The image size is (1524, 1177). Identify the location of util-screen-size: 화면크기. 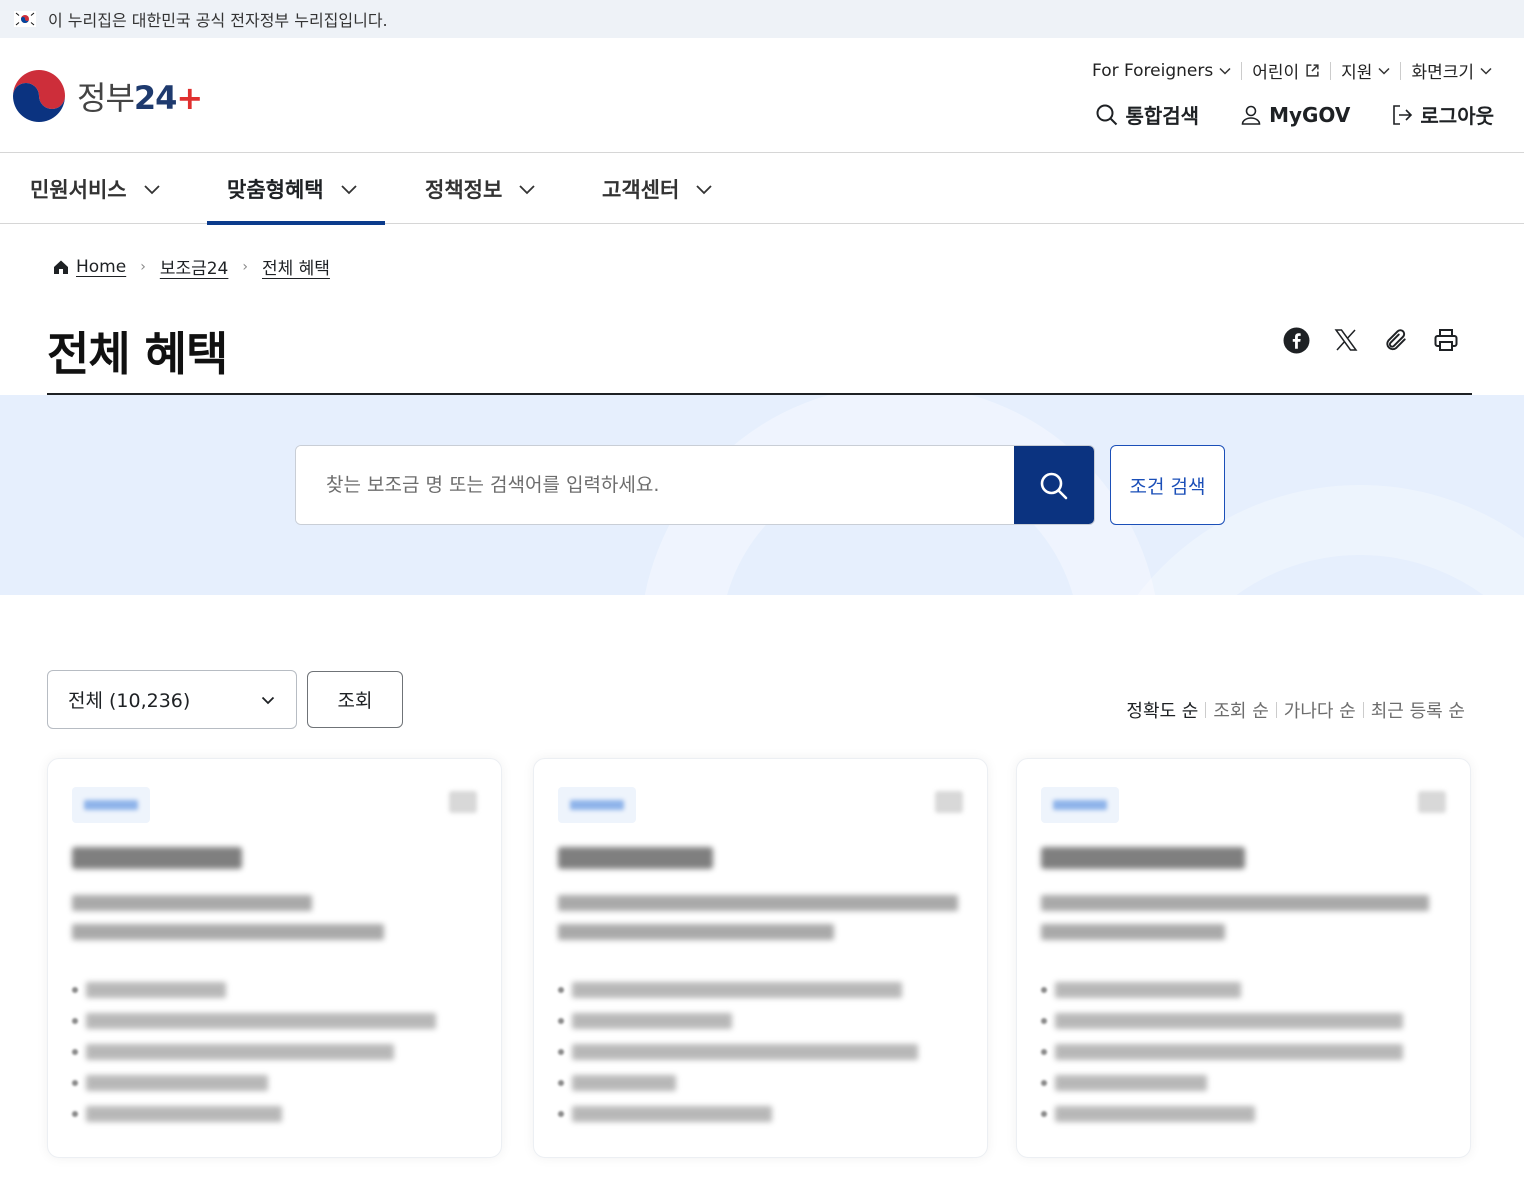
(1451, 70).